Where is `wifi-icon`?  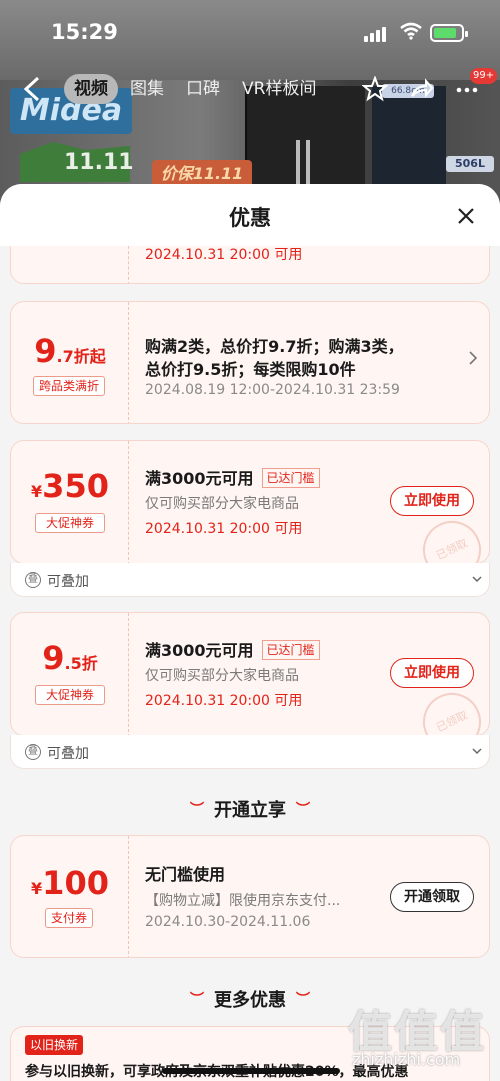
wifi-icon is located at coordinates (411, 31).